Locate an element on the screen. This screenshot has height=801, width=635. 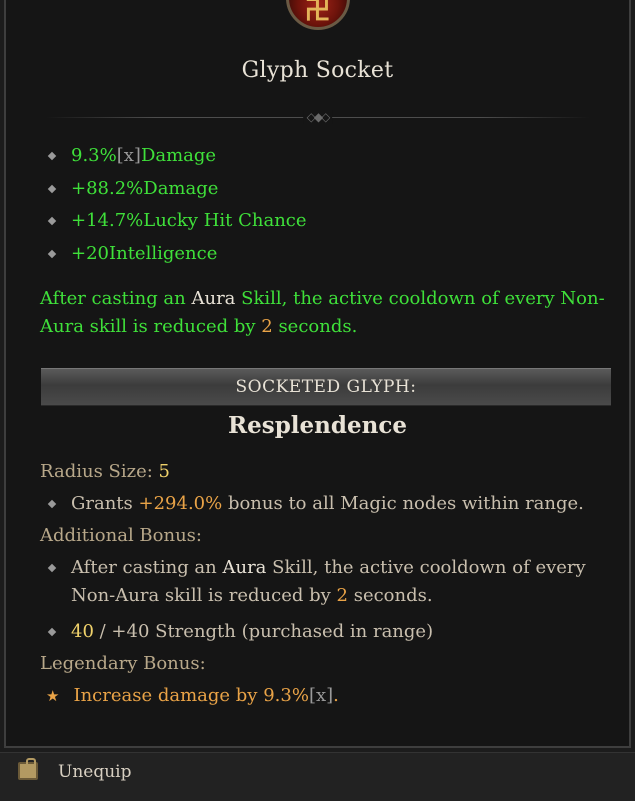
stat-item: 9.3% [x] Damage is located at coordinates (176, 156).